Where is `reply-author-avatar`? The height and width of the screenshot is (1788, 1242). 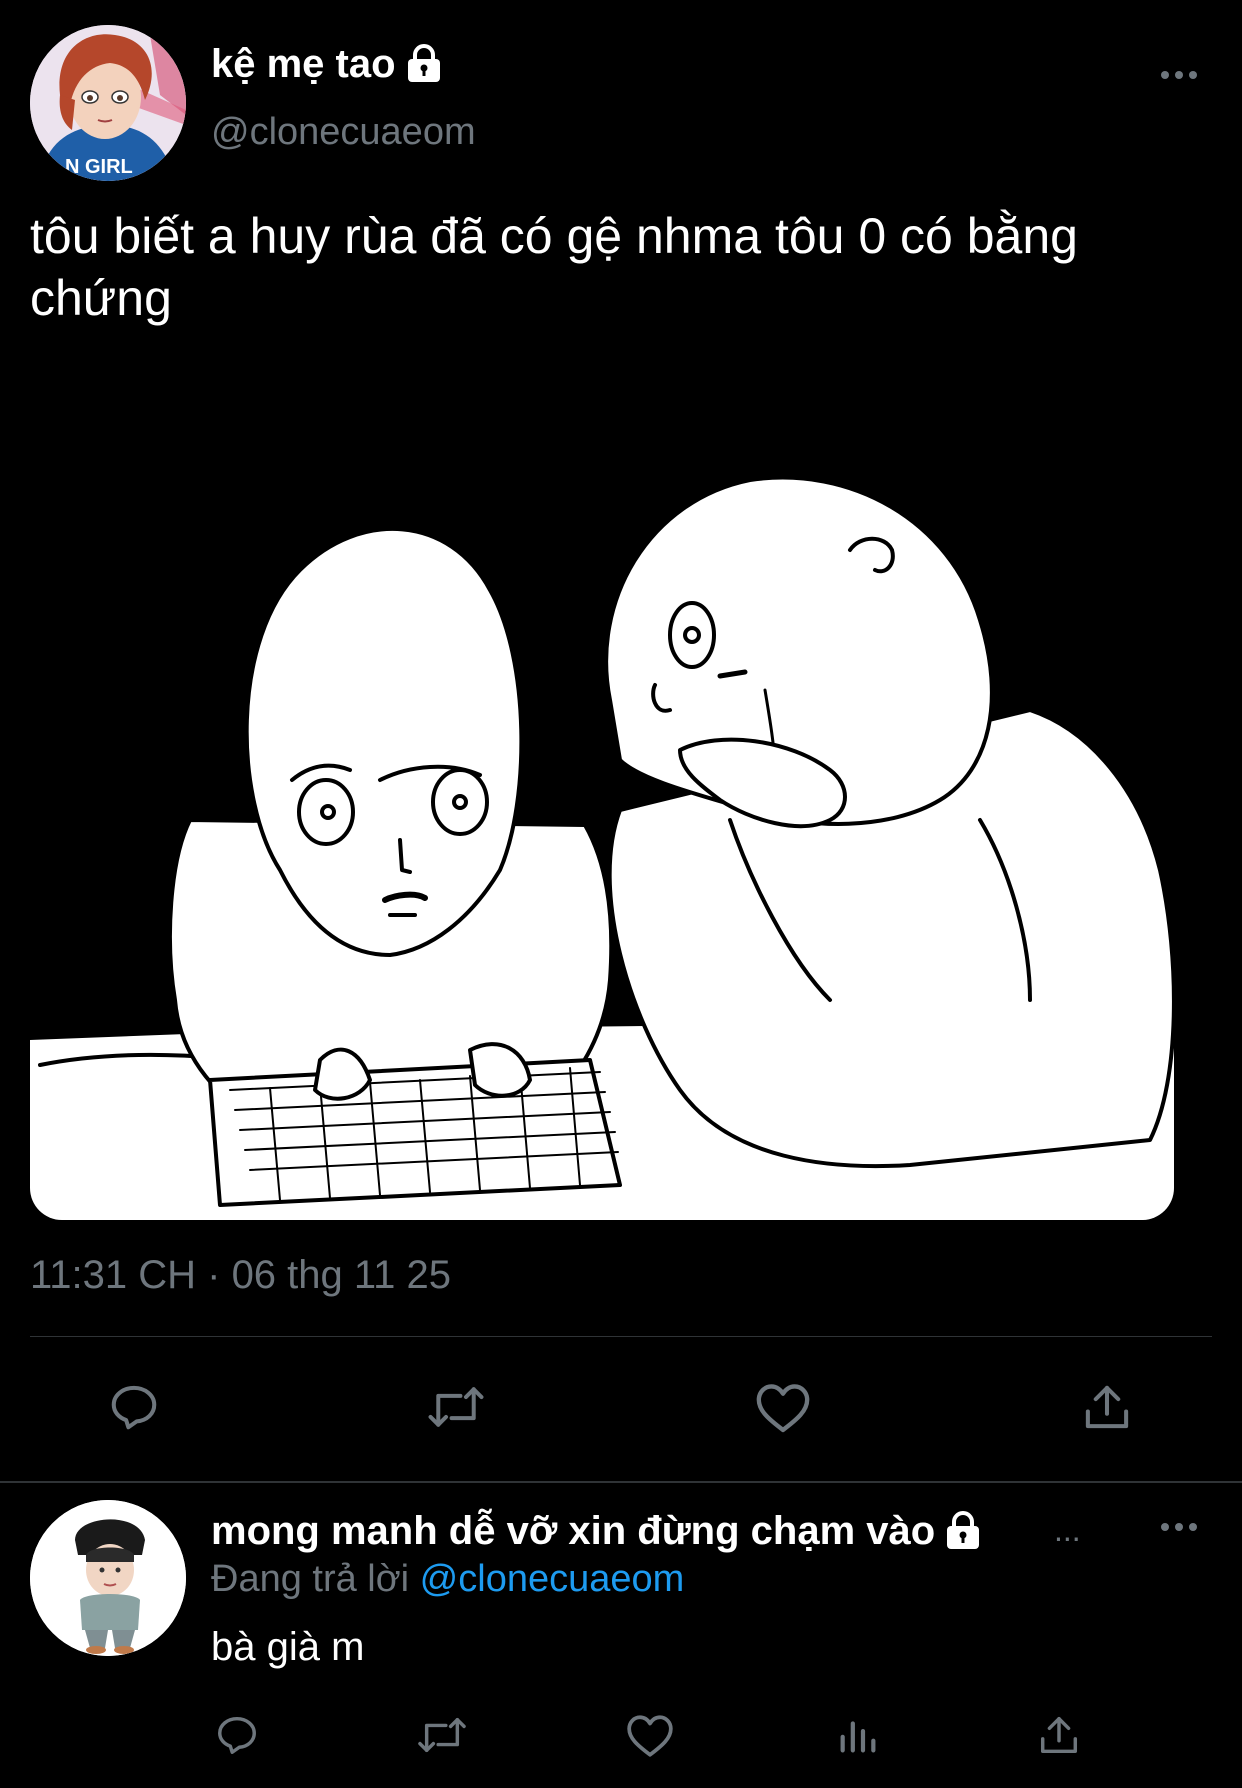
reply-author-avatar is located at coordinates (108, 1578).